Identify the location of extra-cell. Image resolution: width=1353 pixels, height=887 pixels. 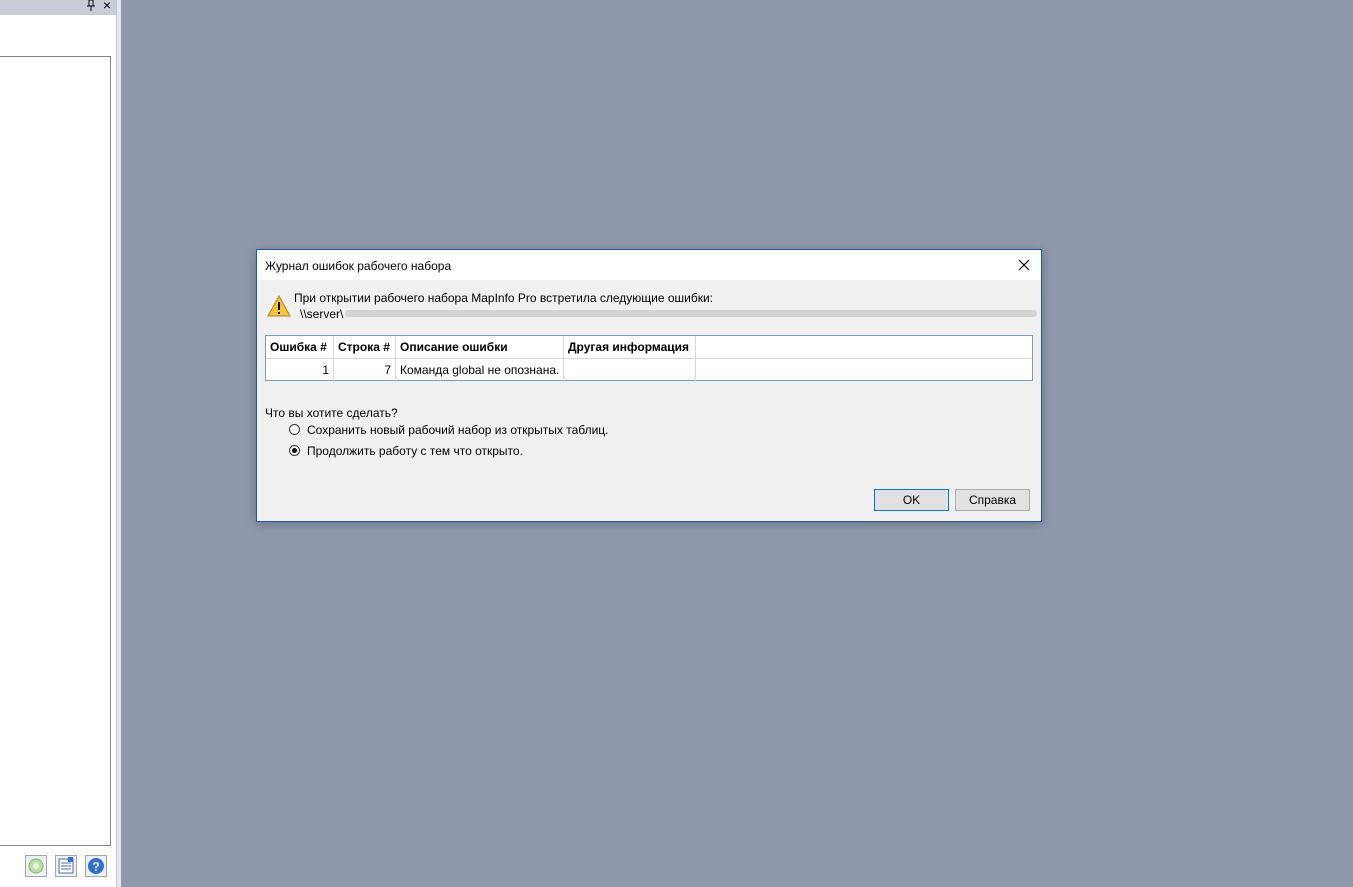
(864, 370).